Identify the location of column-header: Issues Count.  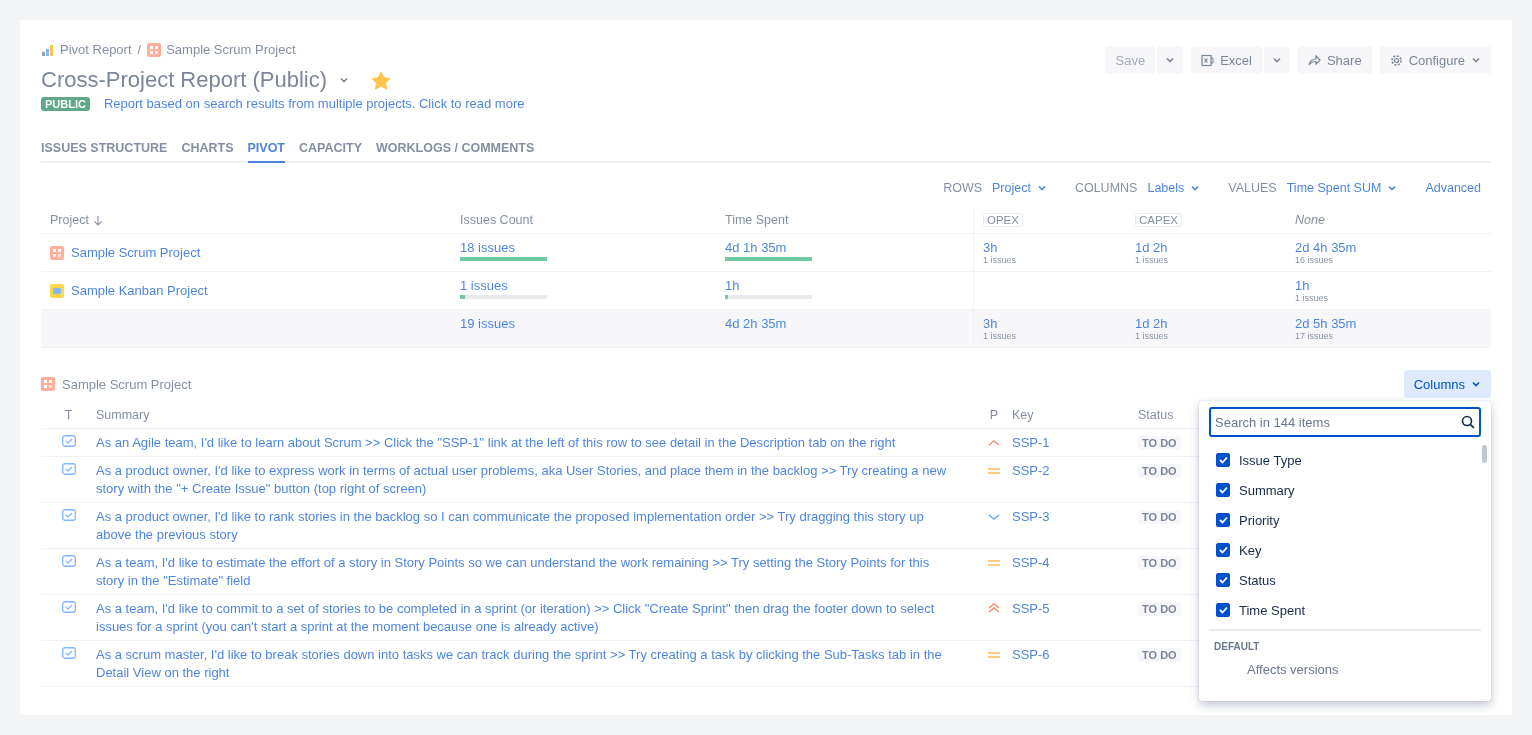
(496, 220).